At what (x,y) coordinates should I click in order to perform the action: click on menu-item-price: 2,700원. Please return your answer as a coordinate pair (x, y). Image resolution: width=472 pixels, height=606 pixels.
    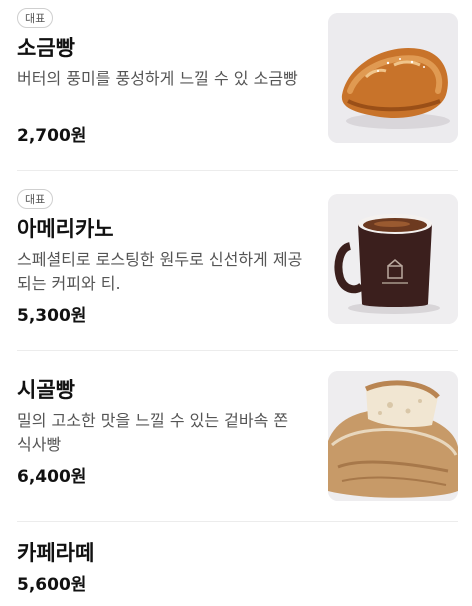
    Looking at the image, I should click on (52, 136).